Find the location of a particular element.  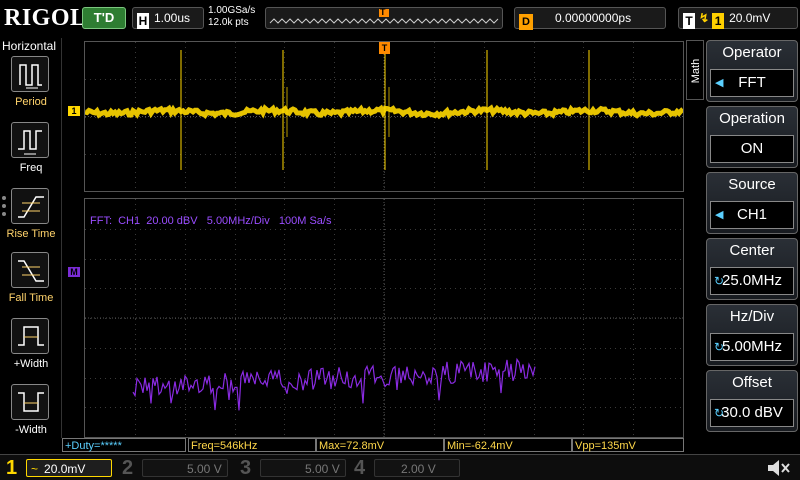

center-menu-button: Center ↻ 25.0MHz is located at coordinates (752, 269).